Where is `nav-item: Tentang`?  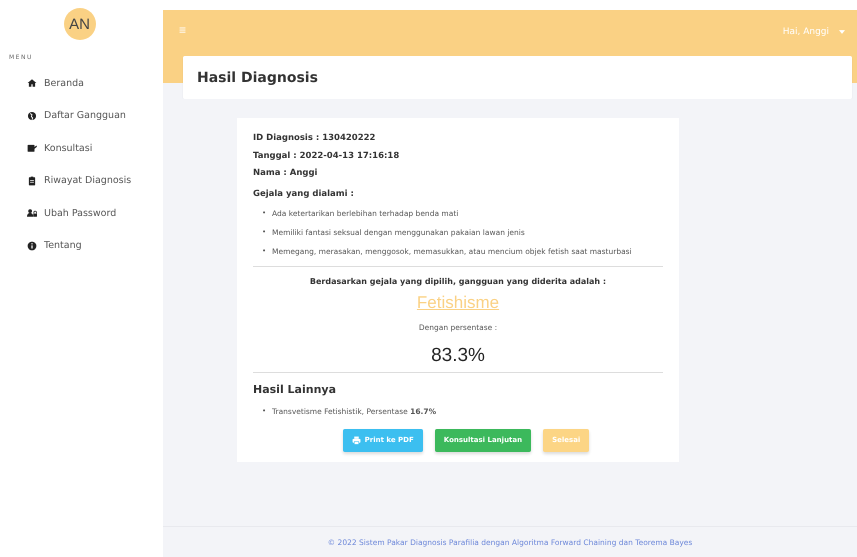 nav-item: Tentang is located at coordinates (81, 246).